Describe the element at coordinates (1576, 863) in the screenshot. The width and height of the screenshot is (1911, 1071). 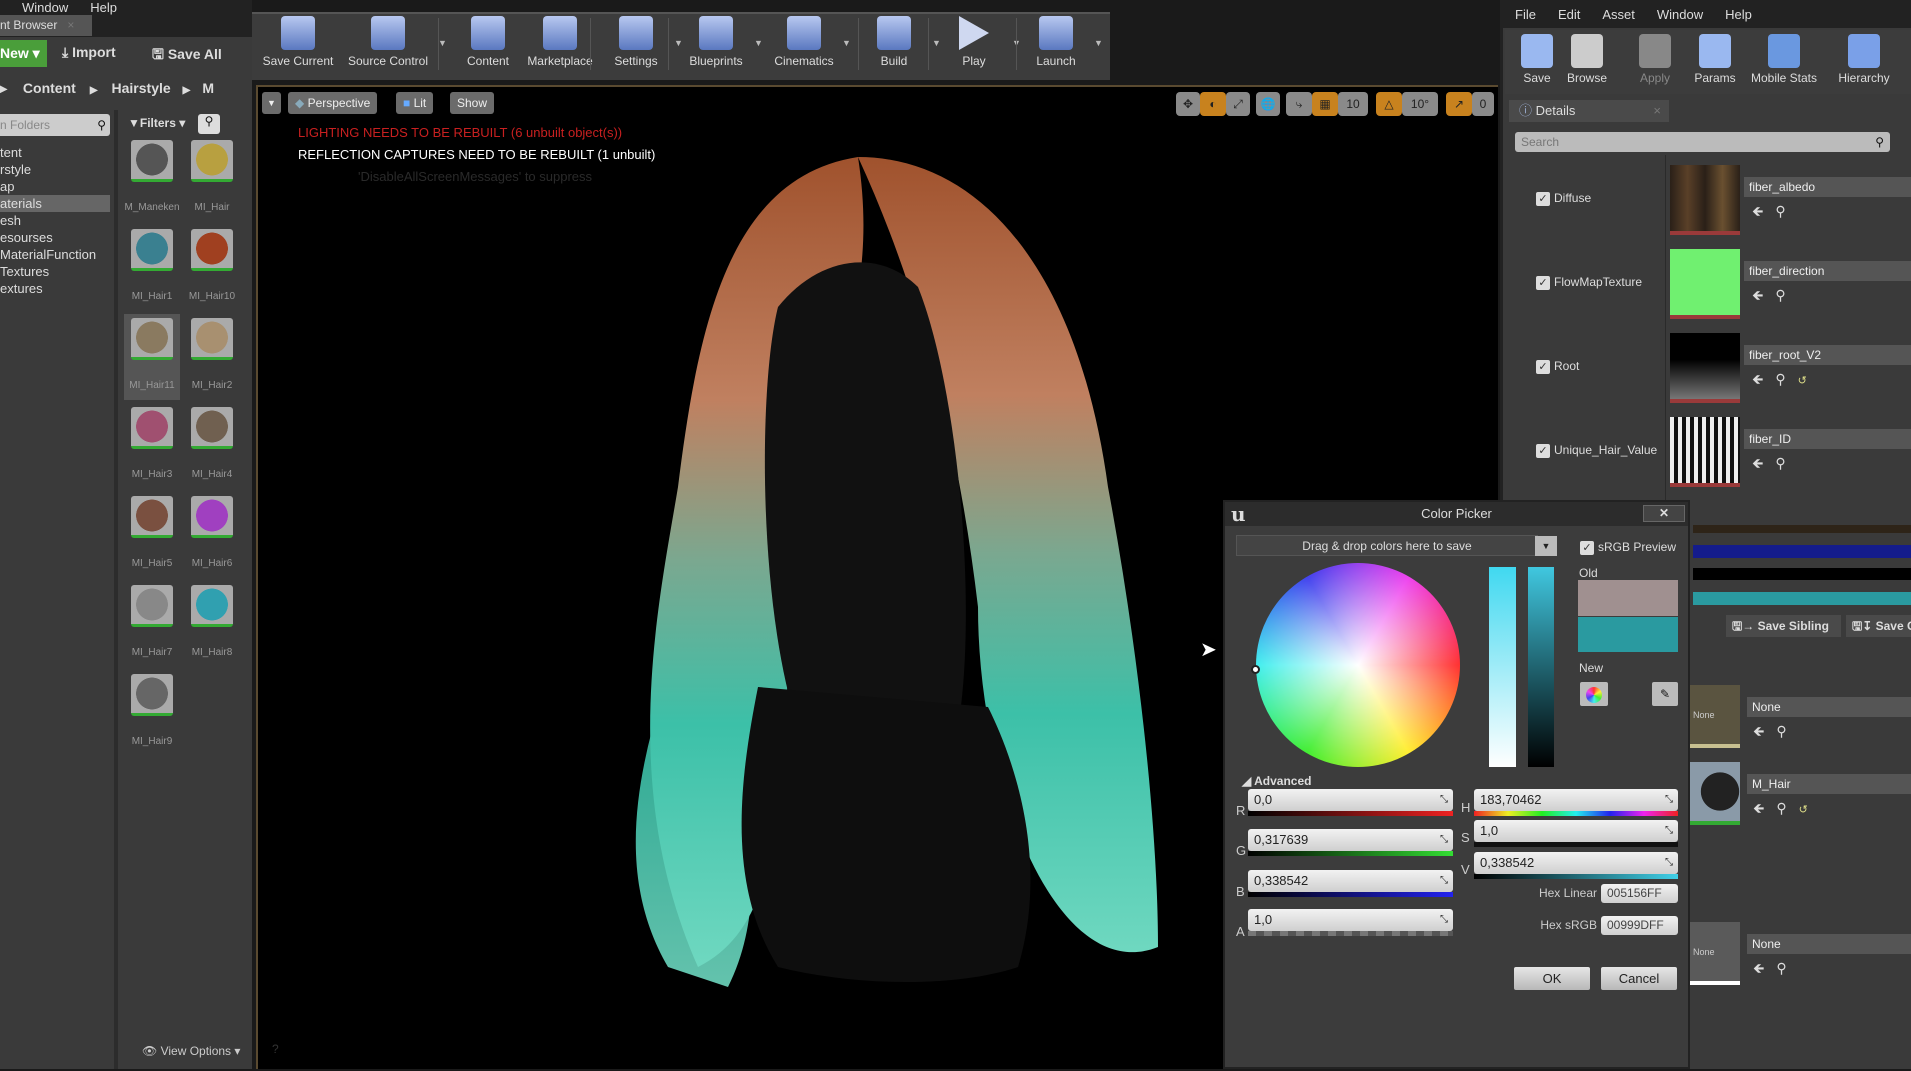
I see `v-input: 0,338542 ⤡` at that location.